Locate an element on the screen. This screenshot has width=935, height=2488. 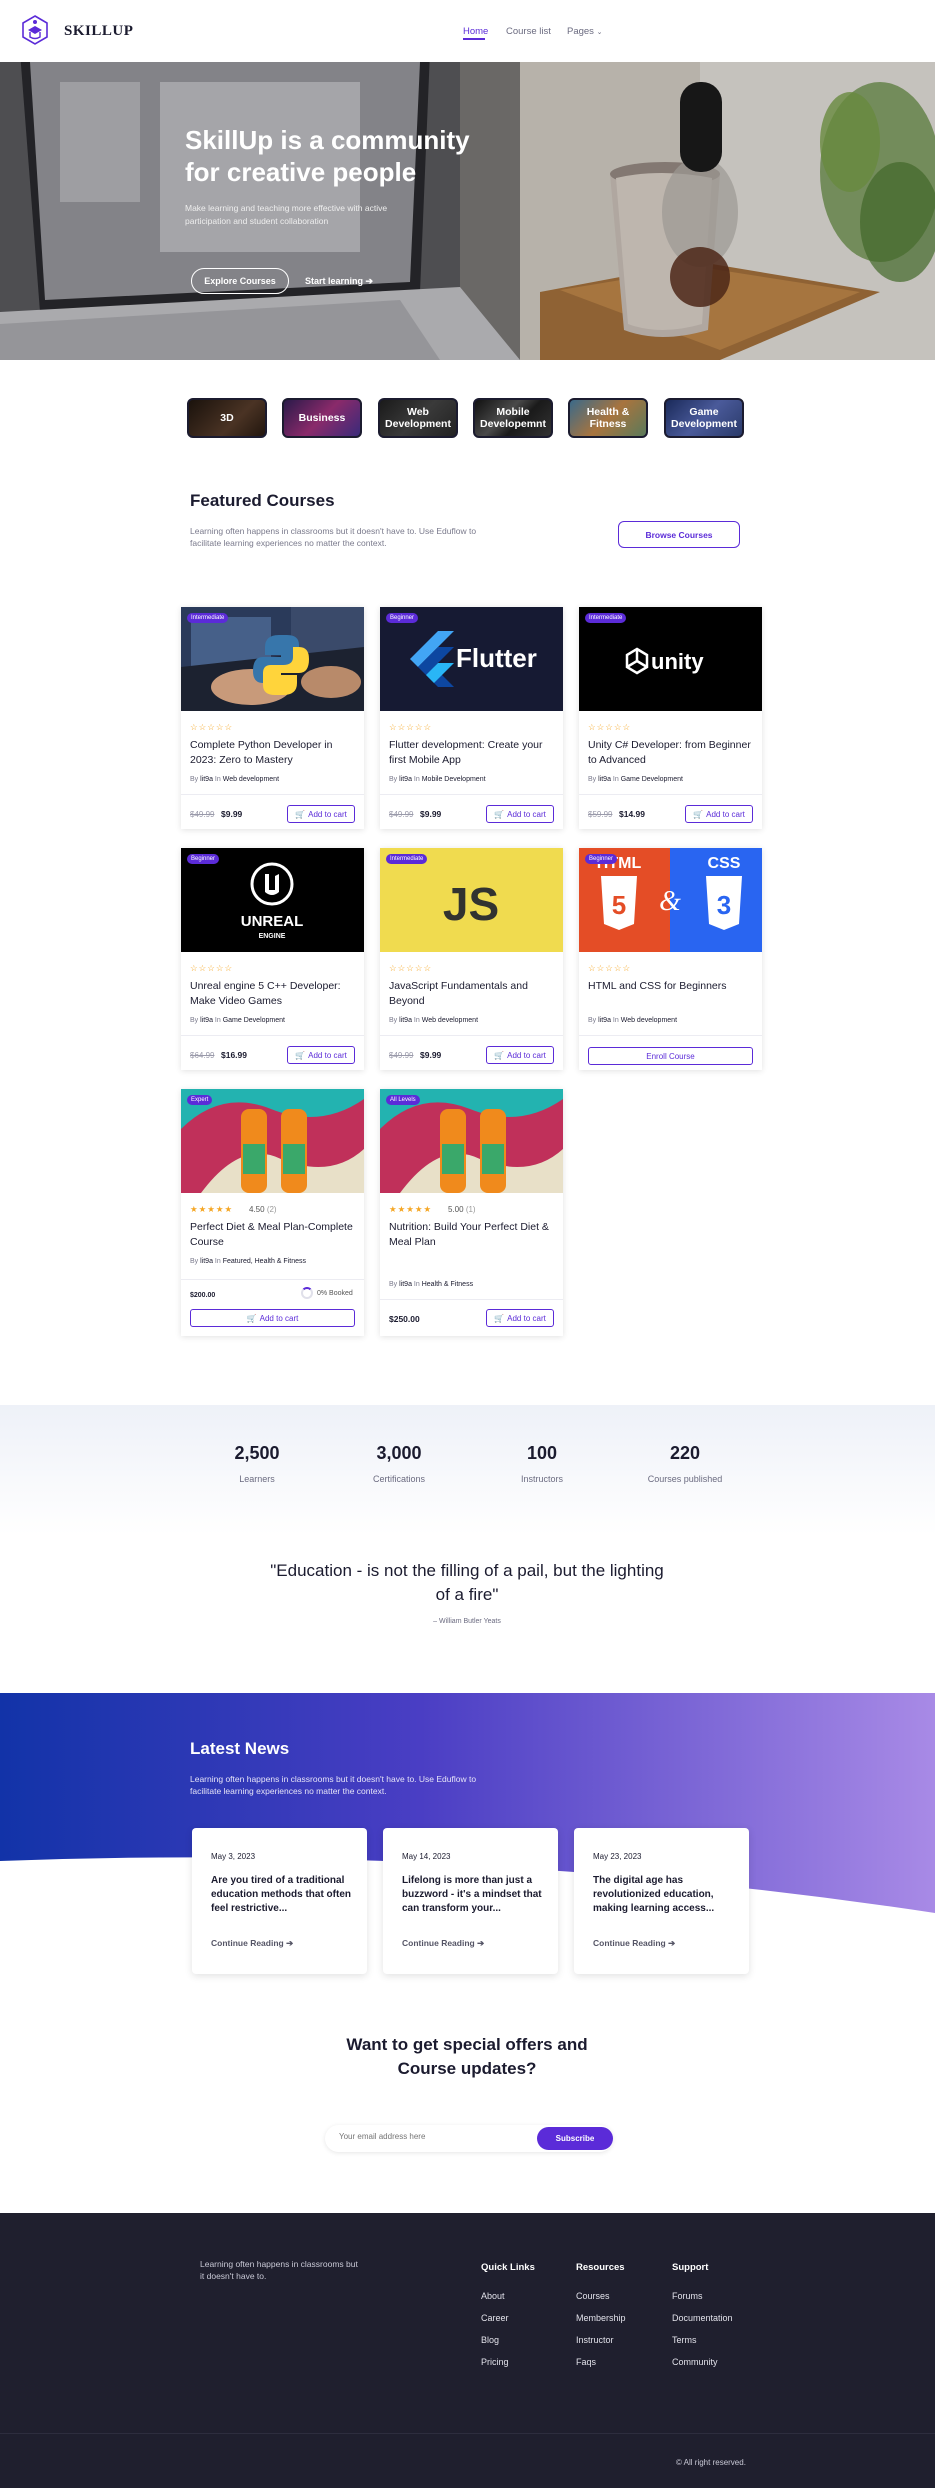
footer-link-terms: Terms is located at coordinates (684, 2340).